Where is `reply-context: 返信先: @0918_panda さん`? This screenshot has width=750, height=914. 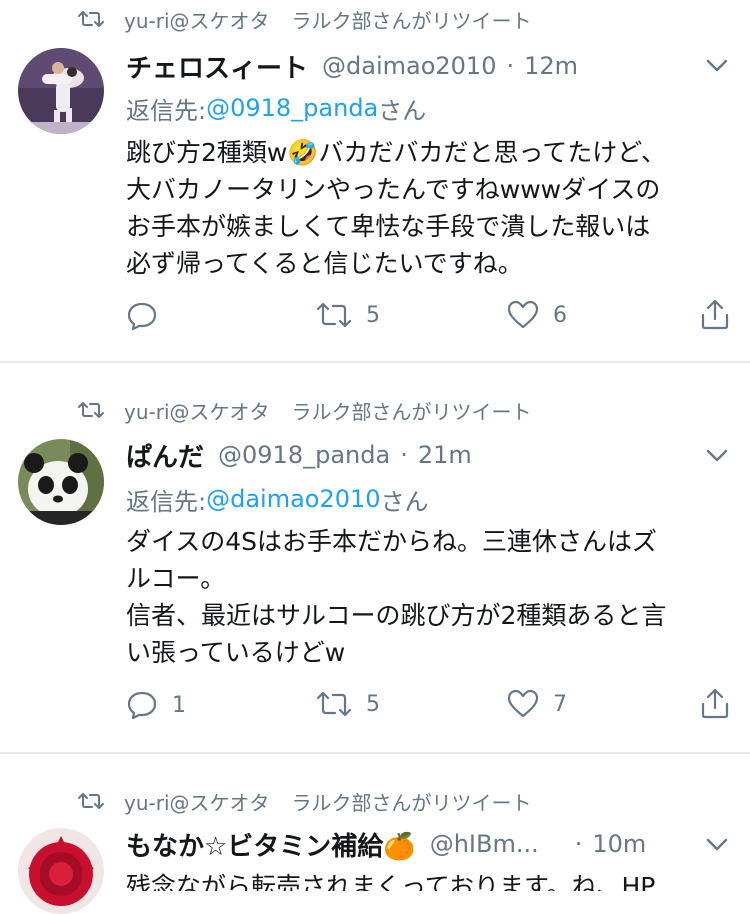 reply-context: 返信先: @0918_panda さん is located at coordinates (276, 108).